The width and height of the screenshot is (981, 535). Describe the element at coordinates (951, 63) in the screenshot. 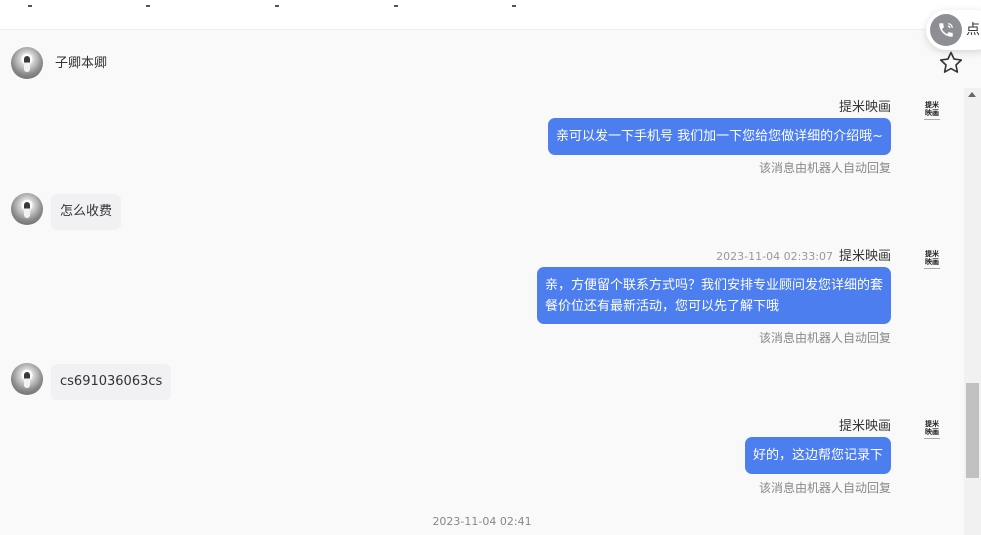

I see `star-icon` at that location.